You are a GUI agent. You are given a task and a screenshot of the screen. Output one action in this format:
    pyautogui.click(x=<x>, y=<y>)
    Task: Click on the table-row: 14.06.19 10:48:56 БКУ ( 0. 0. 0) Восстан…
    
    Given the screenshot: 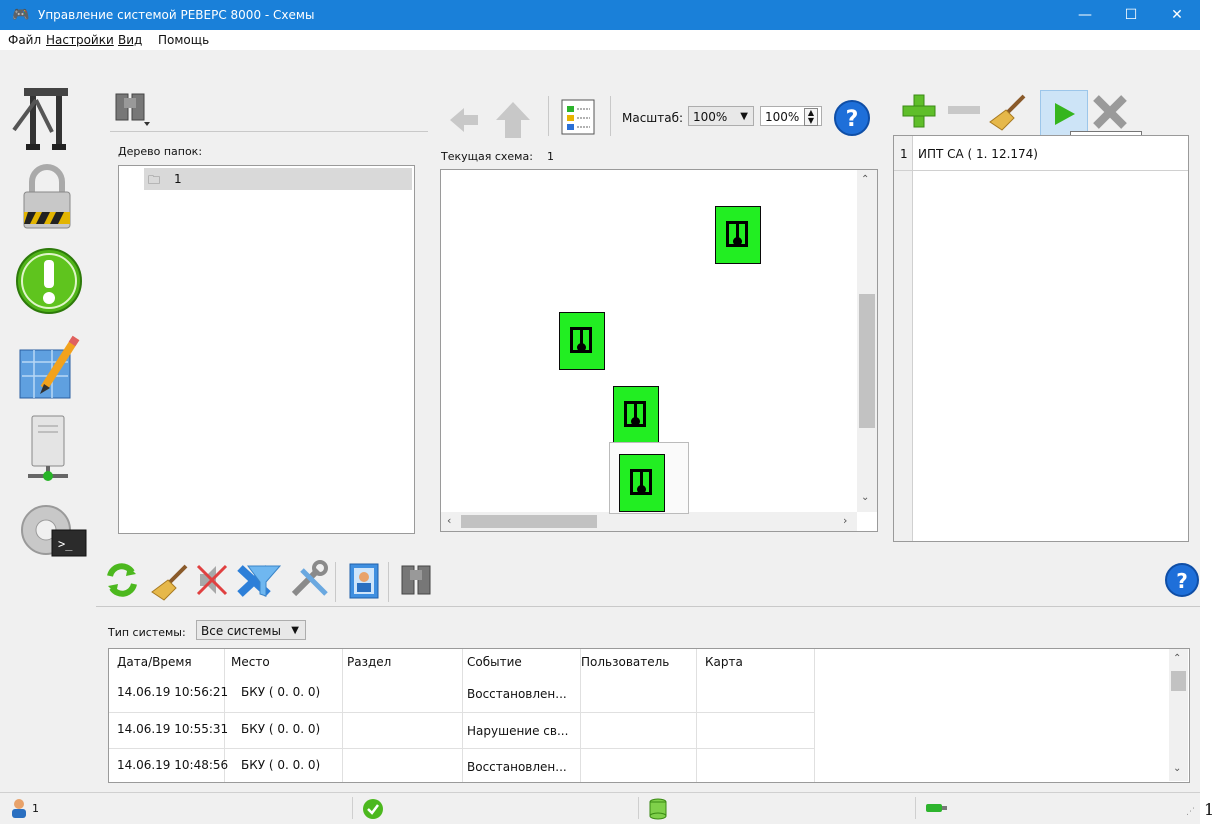 What is the action you would take?
    pyautogui.click(x=462, y=765)
    